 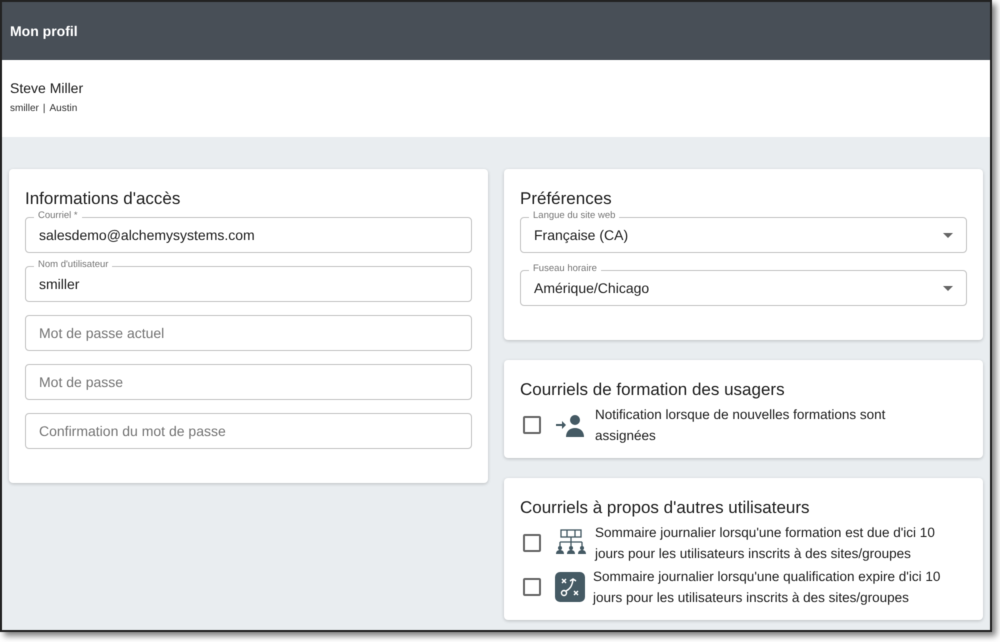 I want to click on option-label: Sommaire journalier lorsqu'une qualification expire d'ici 10 jours pour les utilisateurs inscrits à des sites/groupes, so click(x=767, y=587).